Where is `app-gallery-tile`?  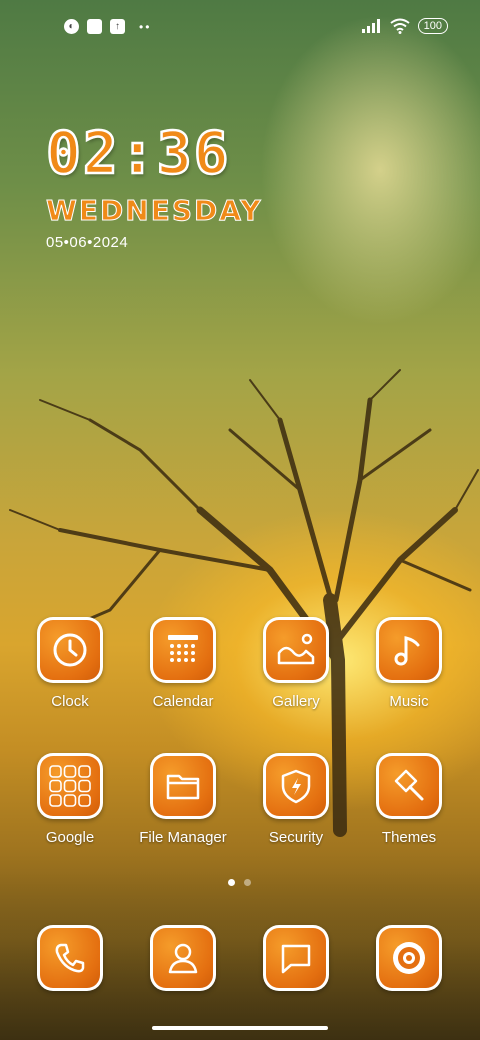 app-gallery-tile is located at coordinates (296, 650).